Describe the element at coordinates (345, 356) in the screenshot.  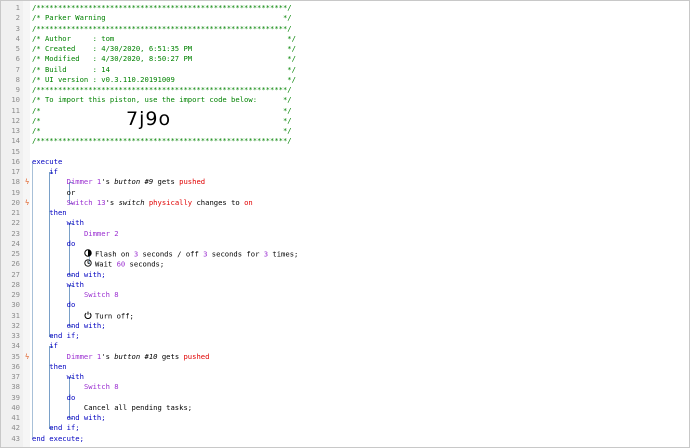
I see `code-line: 35 ϟ Dimmer 1's button #10 gets pushed` at that location.